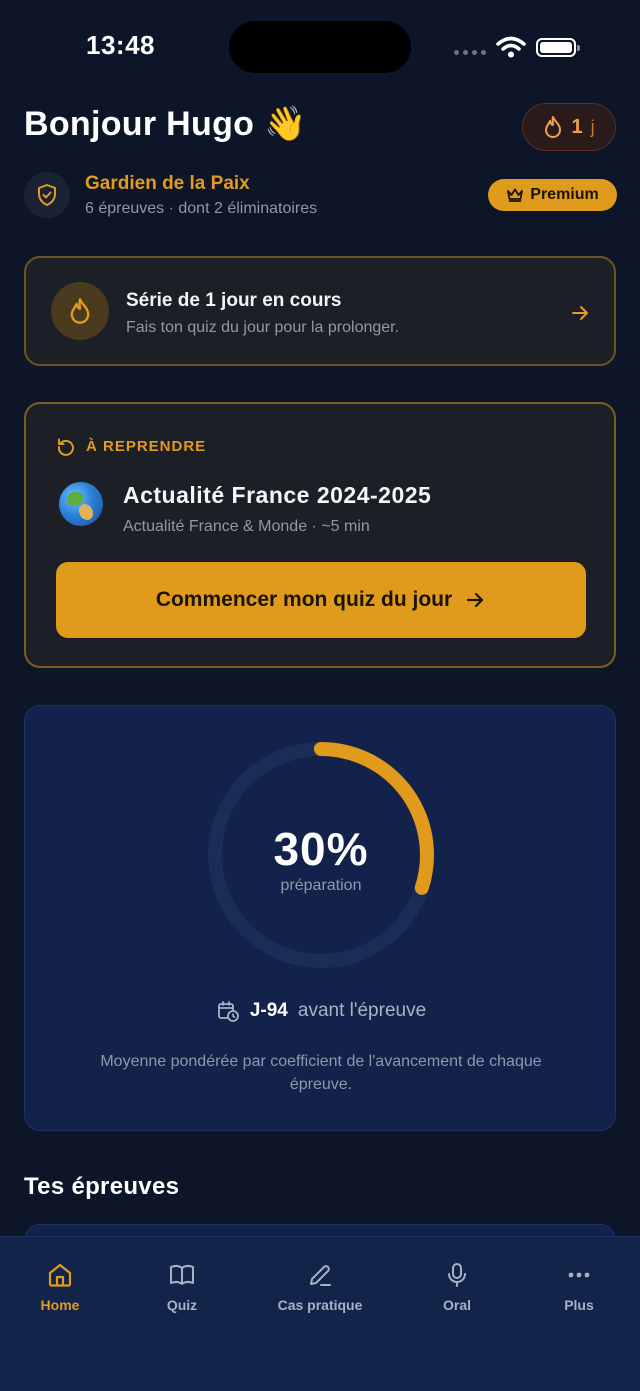 The image size is (640, 1391). I want to click on tab-oral: Oral, so click(457, 1287).